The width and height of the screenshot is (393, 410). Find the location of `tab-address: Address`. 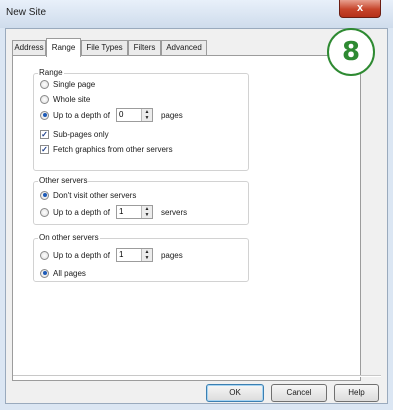

tab-address: Address is located at coordinates (29, 48).